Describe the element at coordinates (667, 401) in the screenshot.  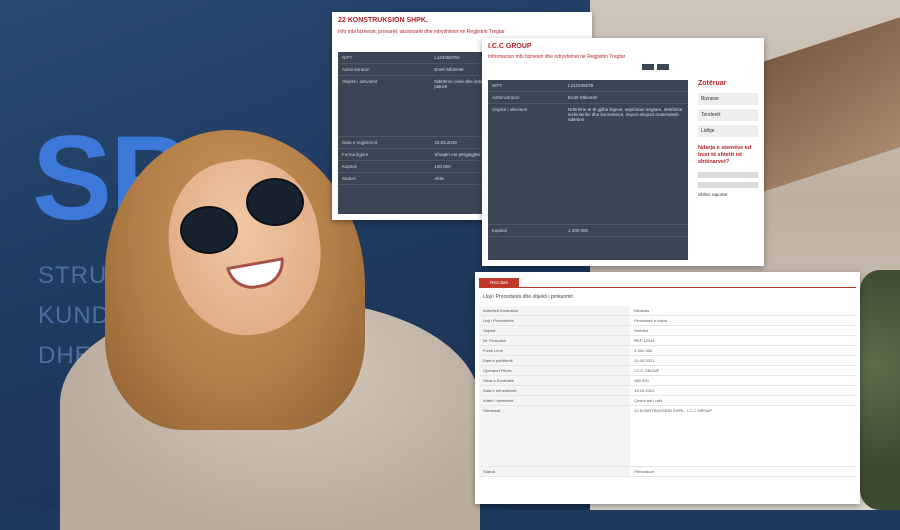
I see `table-row: Kriteri i vlerësimit Çmimi më i ulët` at that location.